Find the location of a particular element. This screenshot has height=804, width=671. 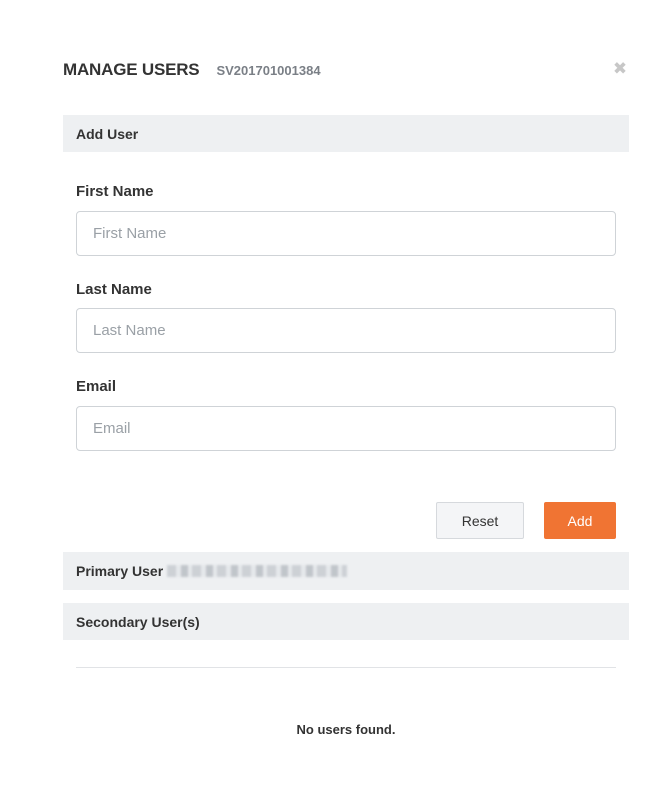

modal-title: MANAGE USERS is located at coordinates (131, 69).